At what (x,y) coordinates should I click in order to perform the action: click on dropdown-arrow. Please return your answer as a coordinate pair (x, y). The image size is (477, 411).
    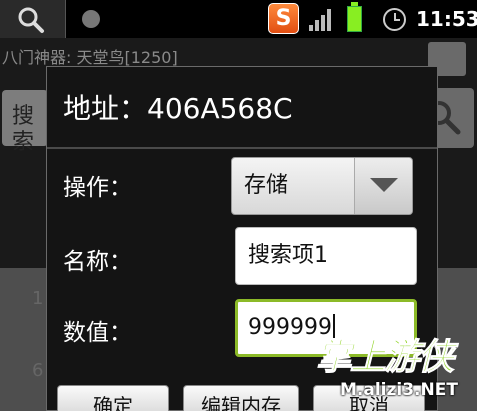
    Looking at the image, I should click on (383, 186).